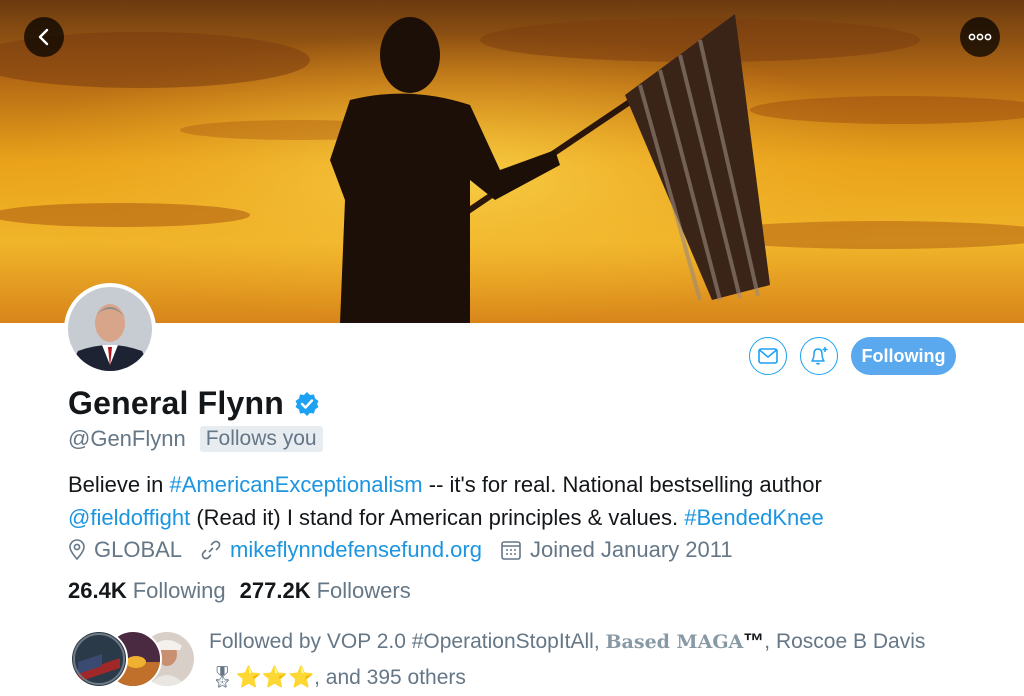 The image size is (1024, 696). Describe the element at coordinates (407, 641) in the screenshot. I see `followed-by-prefix: Followed by VOP 2.0 #OperationStopItAll,` at that location.